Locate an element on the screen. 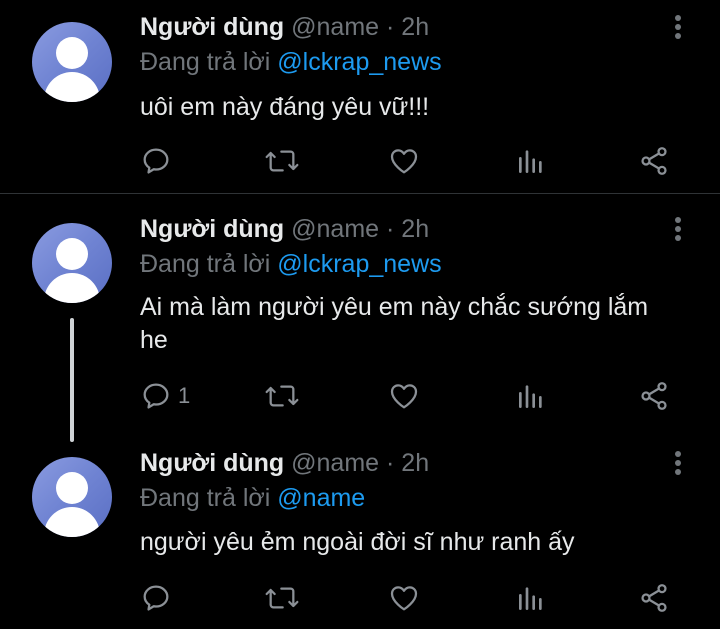  replying-to: Đang trả lời @name is located at coordinates (252, 498).